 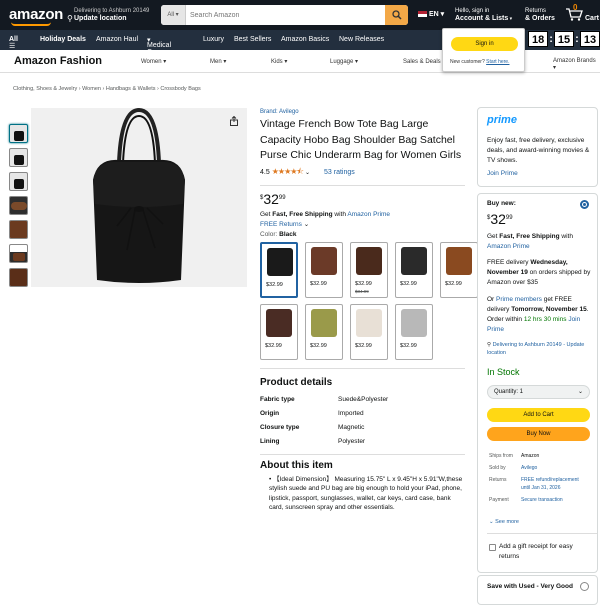 I want to click on detail-row: Lining Polyester, so click(x=362, y=445).